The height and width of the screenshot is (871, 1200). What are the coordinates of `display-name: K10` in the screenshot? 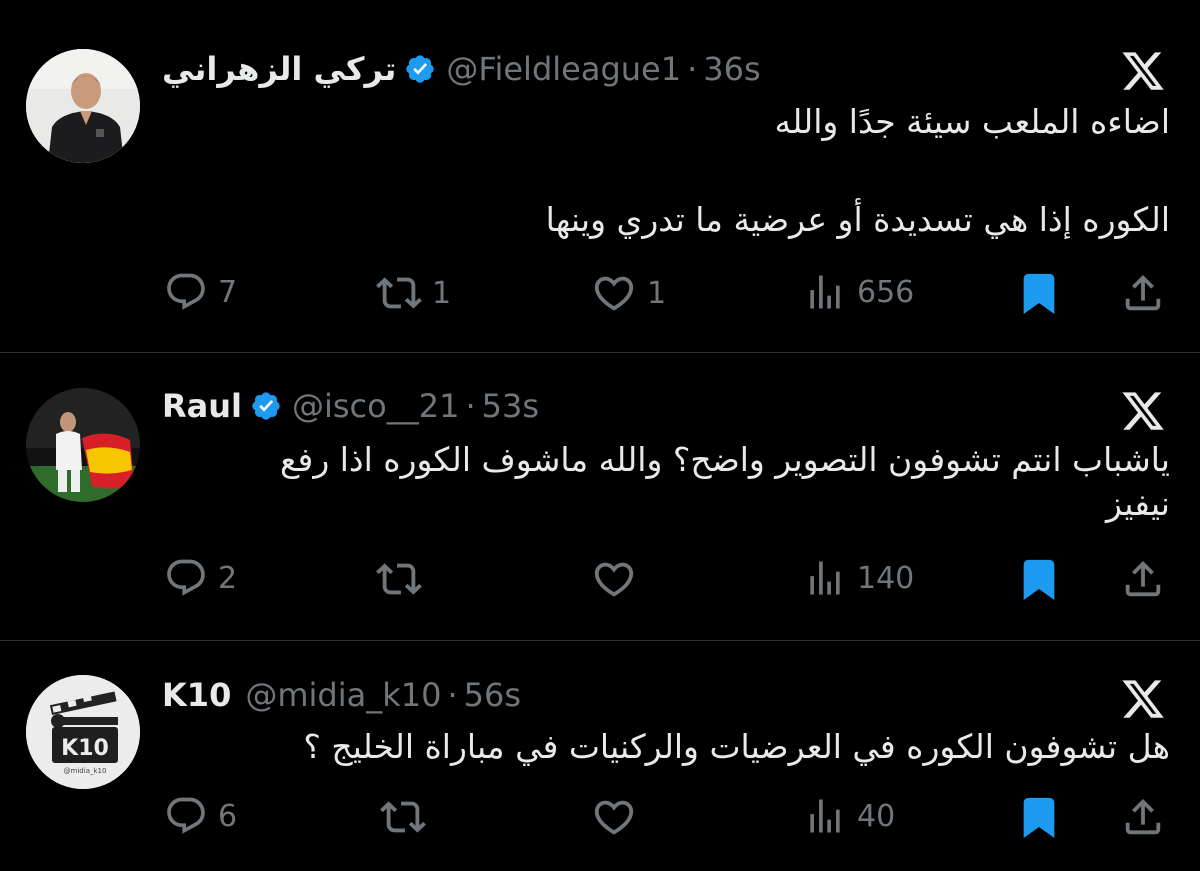 It's located at (196, 695).